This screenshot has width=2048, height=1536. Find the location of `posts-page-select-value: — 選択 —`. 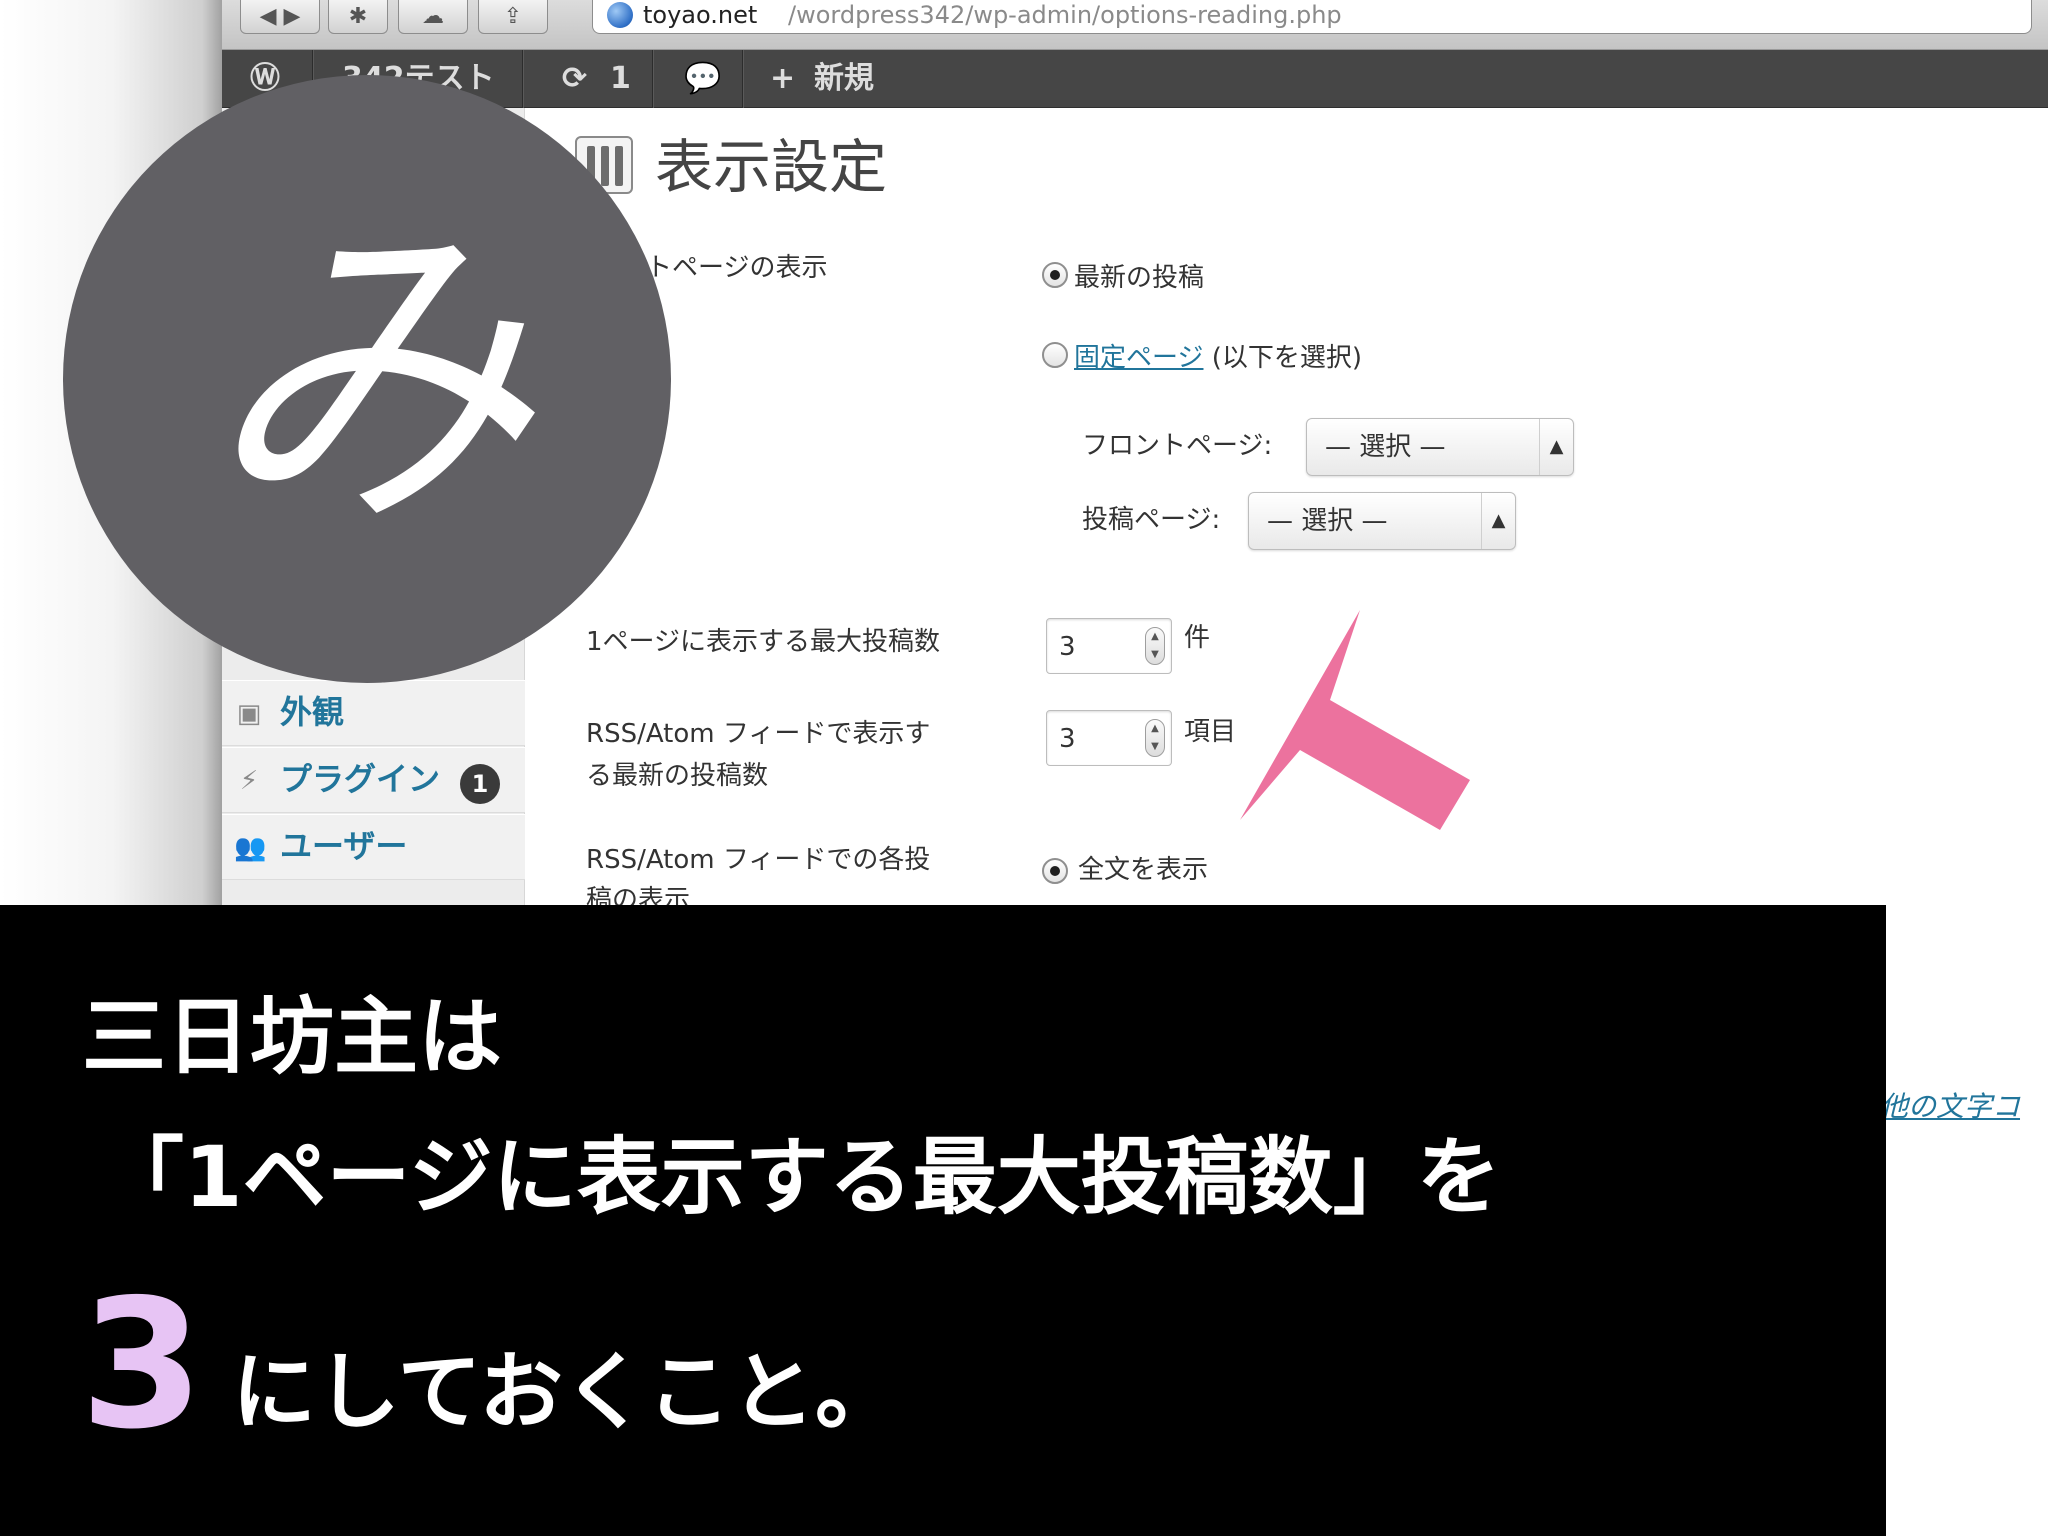

posts-page-select-value: — 選択 — is located at coordinates (1327, 521).